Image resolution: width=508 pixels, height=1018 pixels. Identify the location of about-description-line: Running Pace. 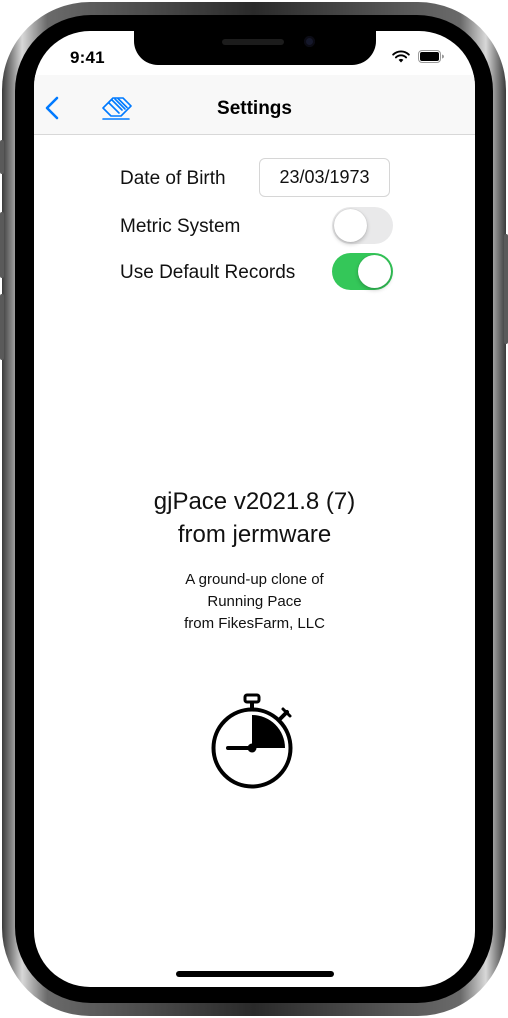
(254, 601).